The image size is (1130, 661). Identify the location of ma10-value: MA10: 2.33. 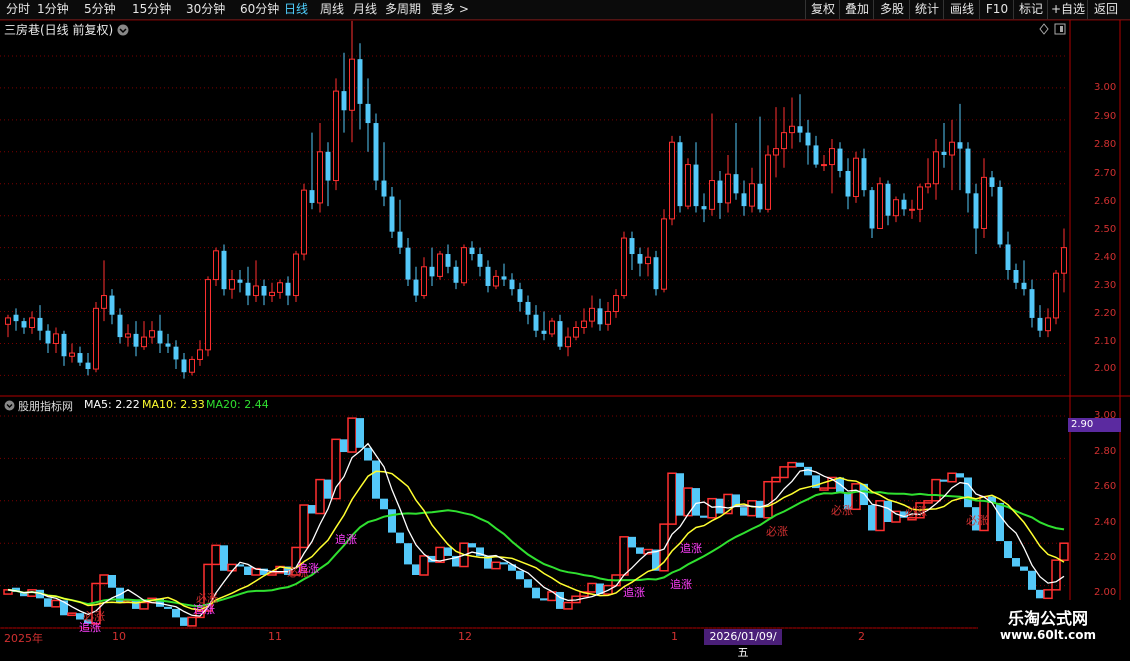
(173, 404).